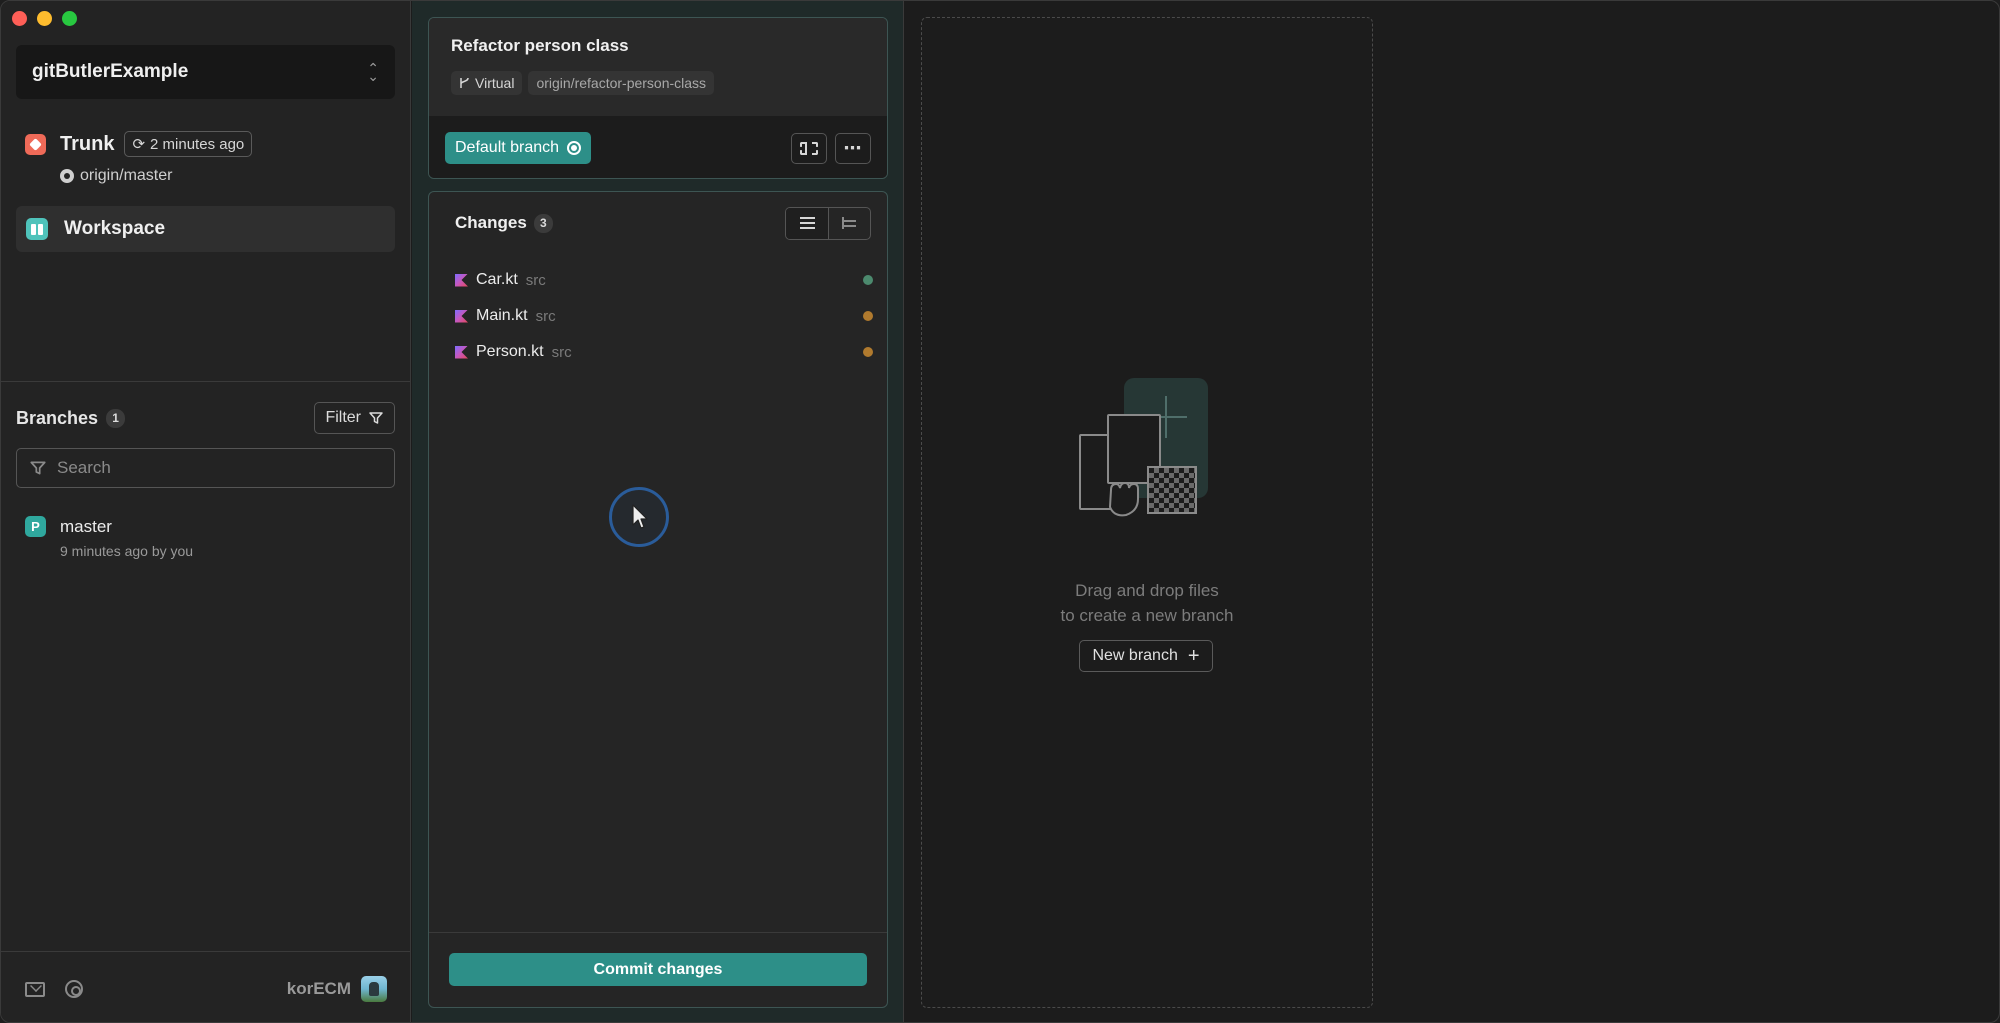 This screenshot has height=1023, width=2000. I want to click on trunk-item: Trunk ⟳ 2 minutes ago origin/master, so click(210, 158).